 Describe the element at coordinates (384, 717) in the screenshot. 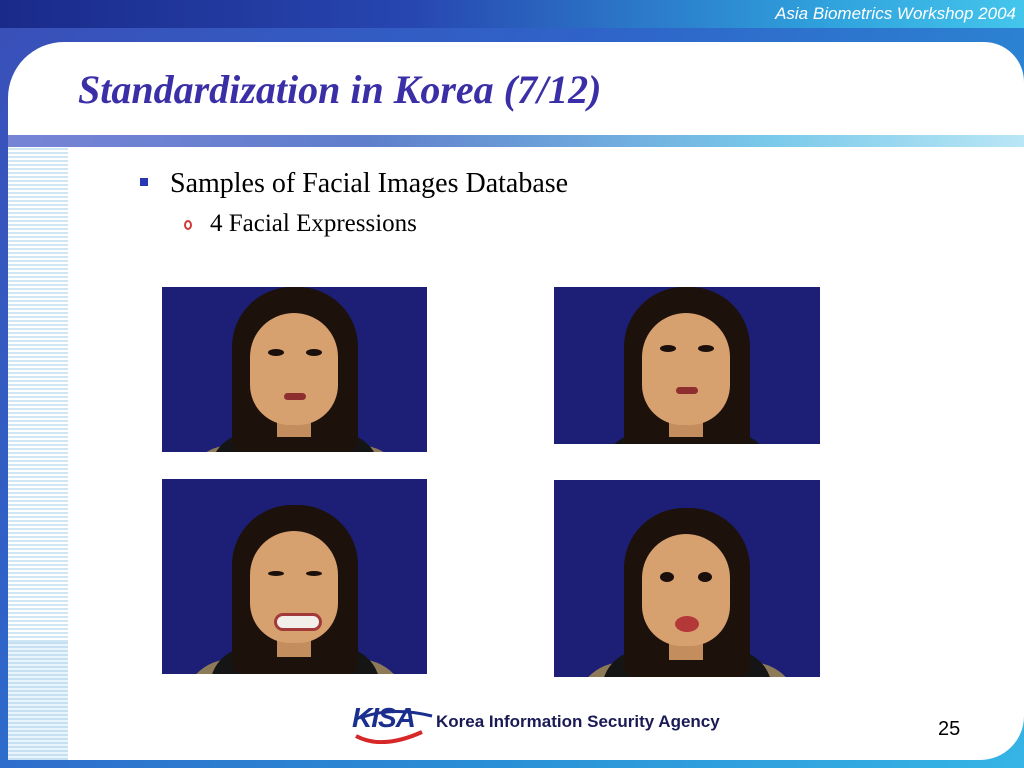

I see `kisa-logo-text: KISA` at that location.